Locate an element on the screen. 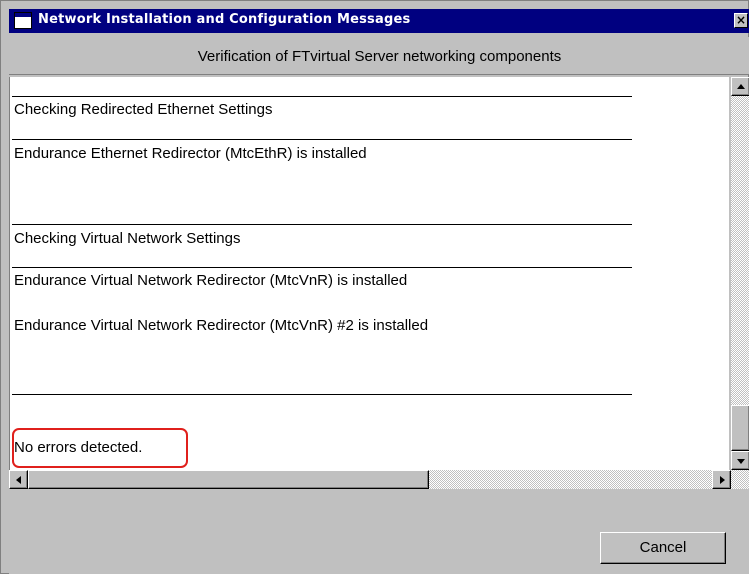 The image size is (749, 574). arrow-down-icon is located at coordinates (740, 461).